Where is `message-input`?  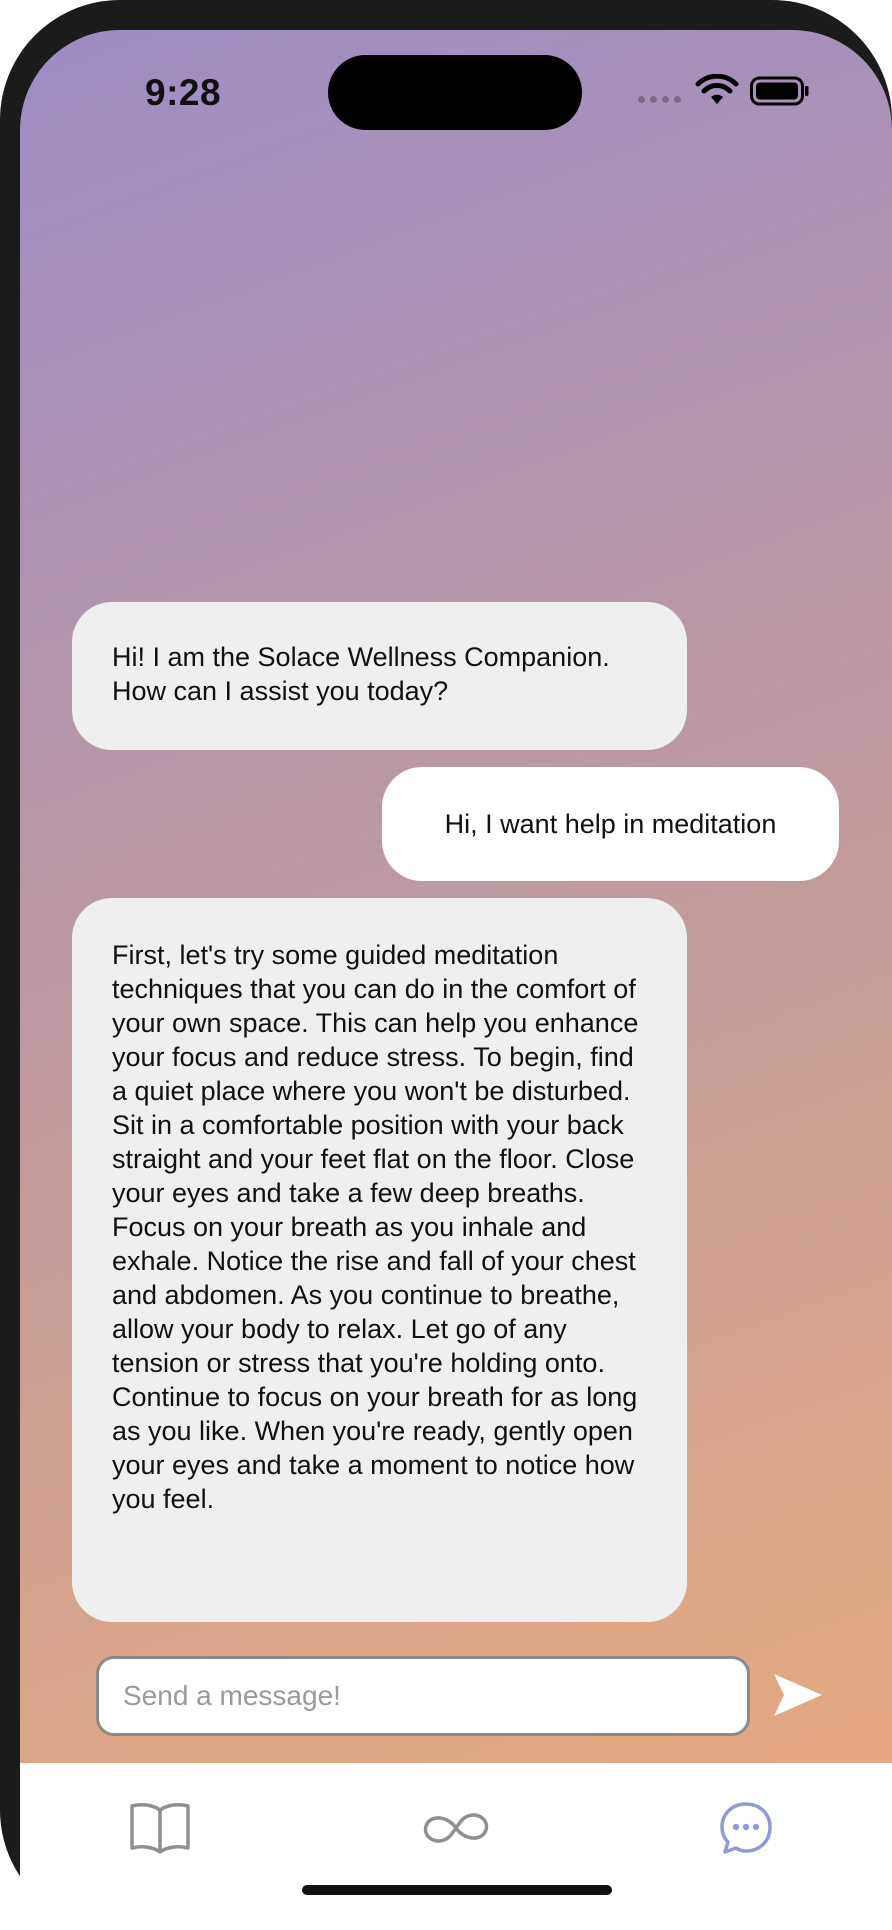
message-input is located at coordinates (434, 1696).